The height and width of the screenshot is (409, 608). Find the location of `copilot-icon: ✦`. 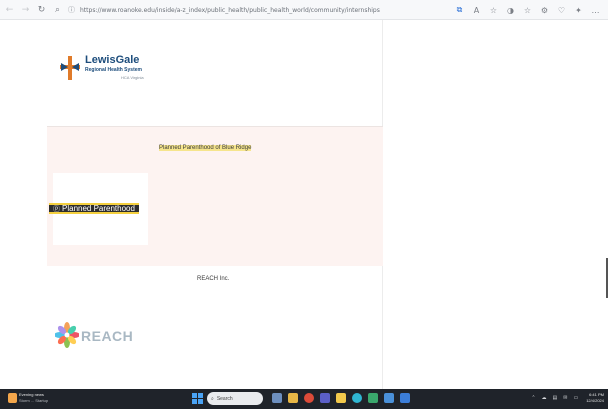

copilot-icon: ✦ is located at coordinates (578, 10).